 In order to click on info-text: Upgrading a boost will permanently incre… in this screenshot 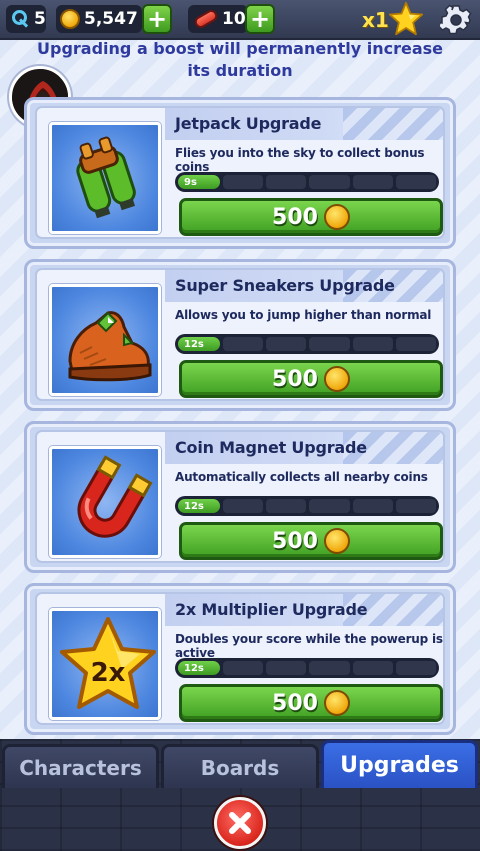, I will do `click(240, 59)`.